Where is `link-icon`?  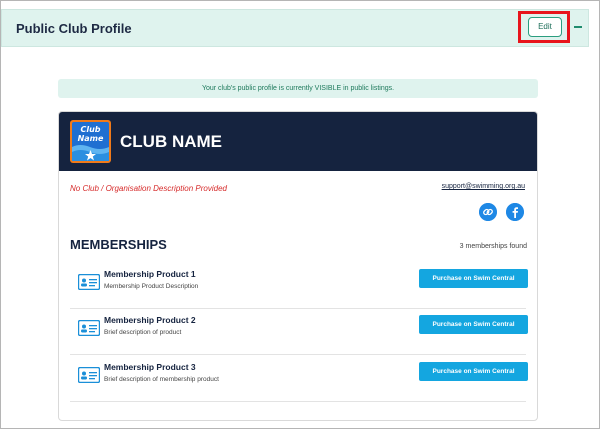
link-icon is located at coordinates (488, 212).